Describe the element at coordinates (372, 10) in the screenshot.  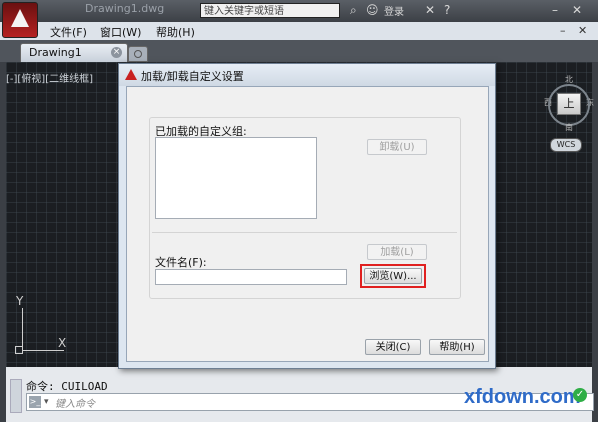
I see `user-icon: ☺` at that location.